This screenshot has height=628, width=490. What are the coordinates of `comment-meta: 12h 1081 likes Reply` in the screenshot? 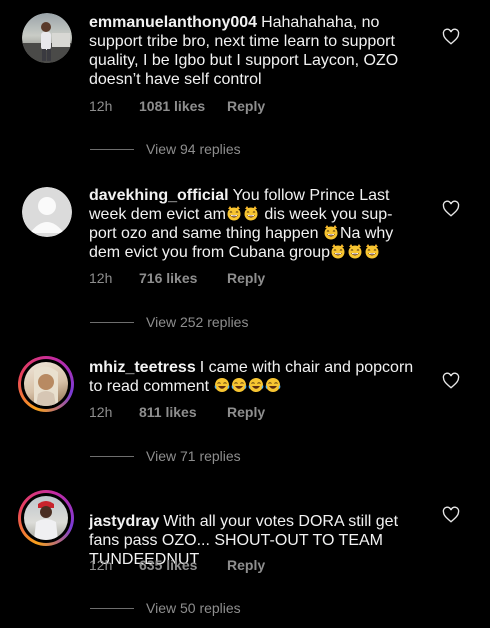 It's located at (177, 106).